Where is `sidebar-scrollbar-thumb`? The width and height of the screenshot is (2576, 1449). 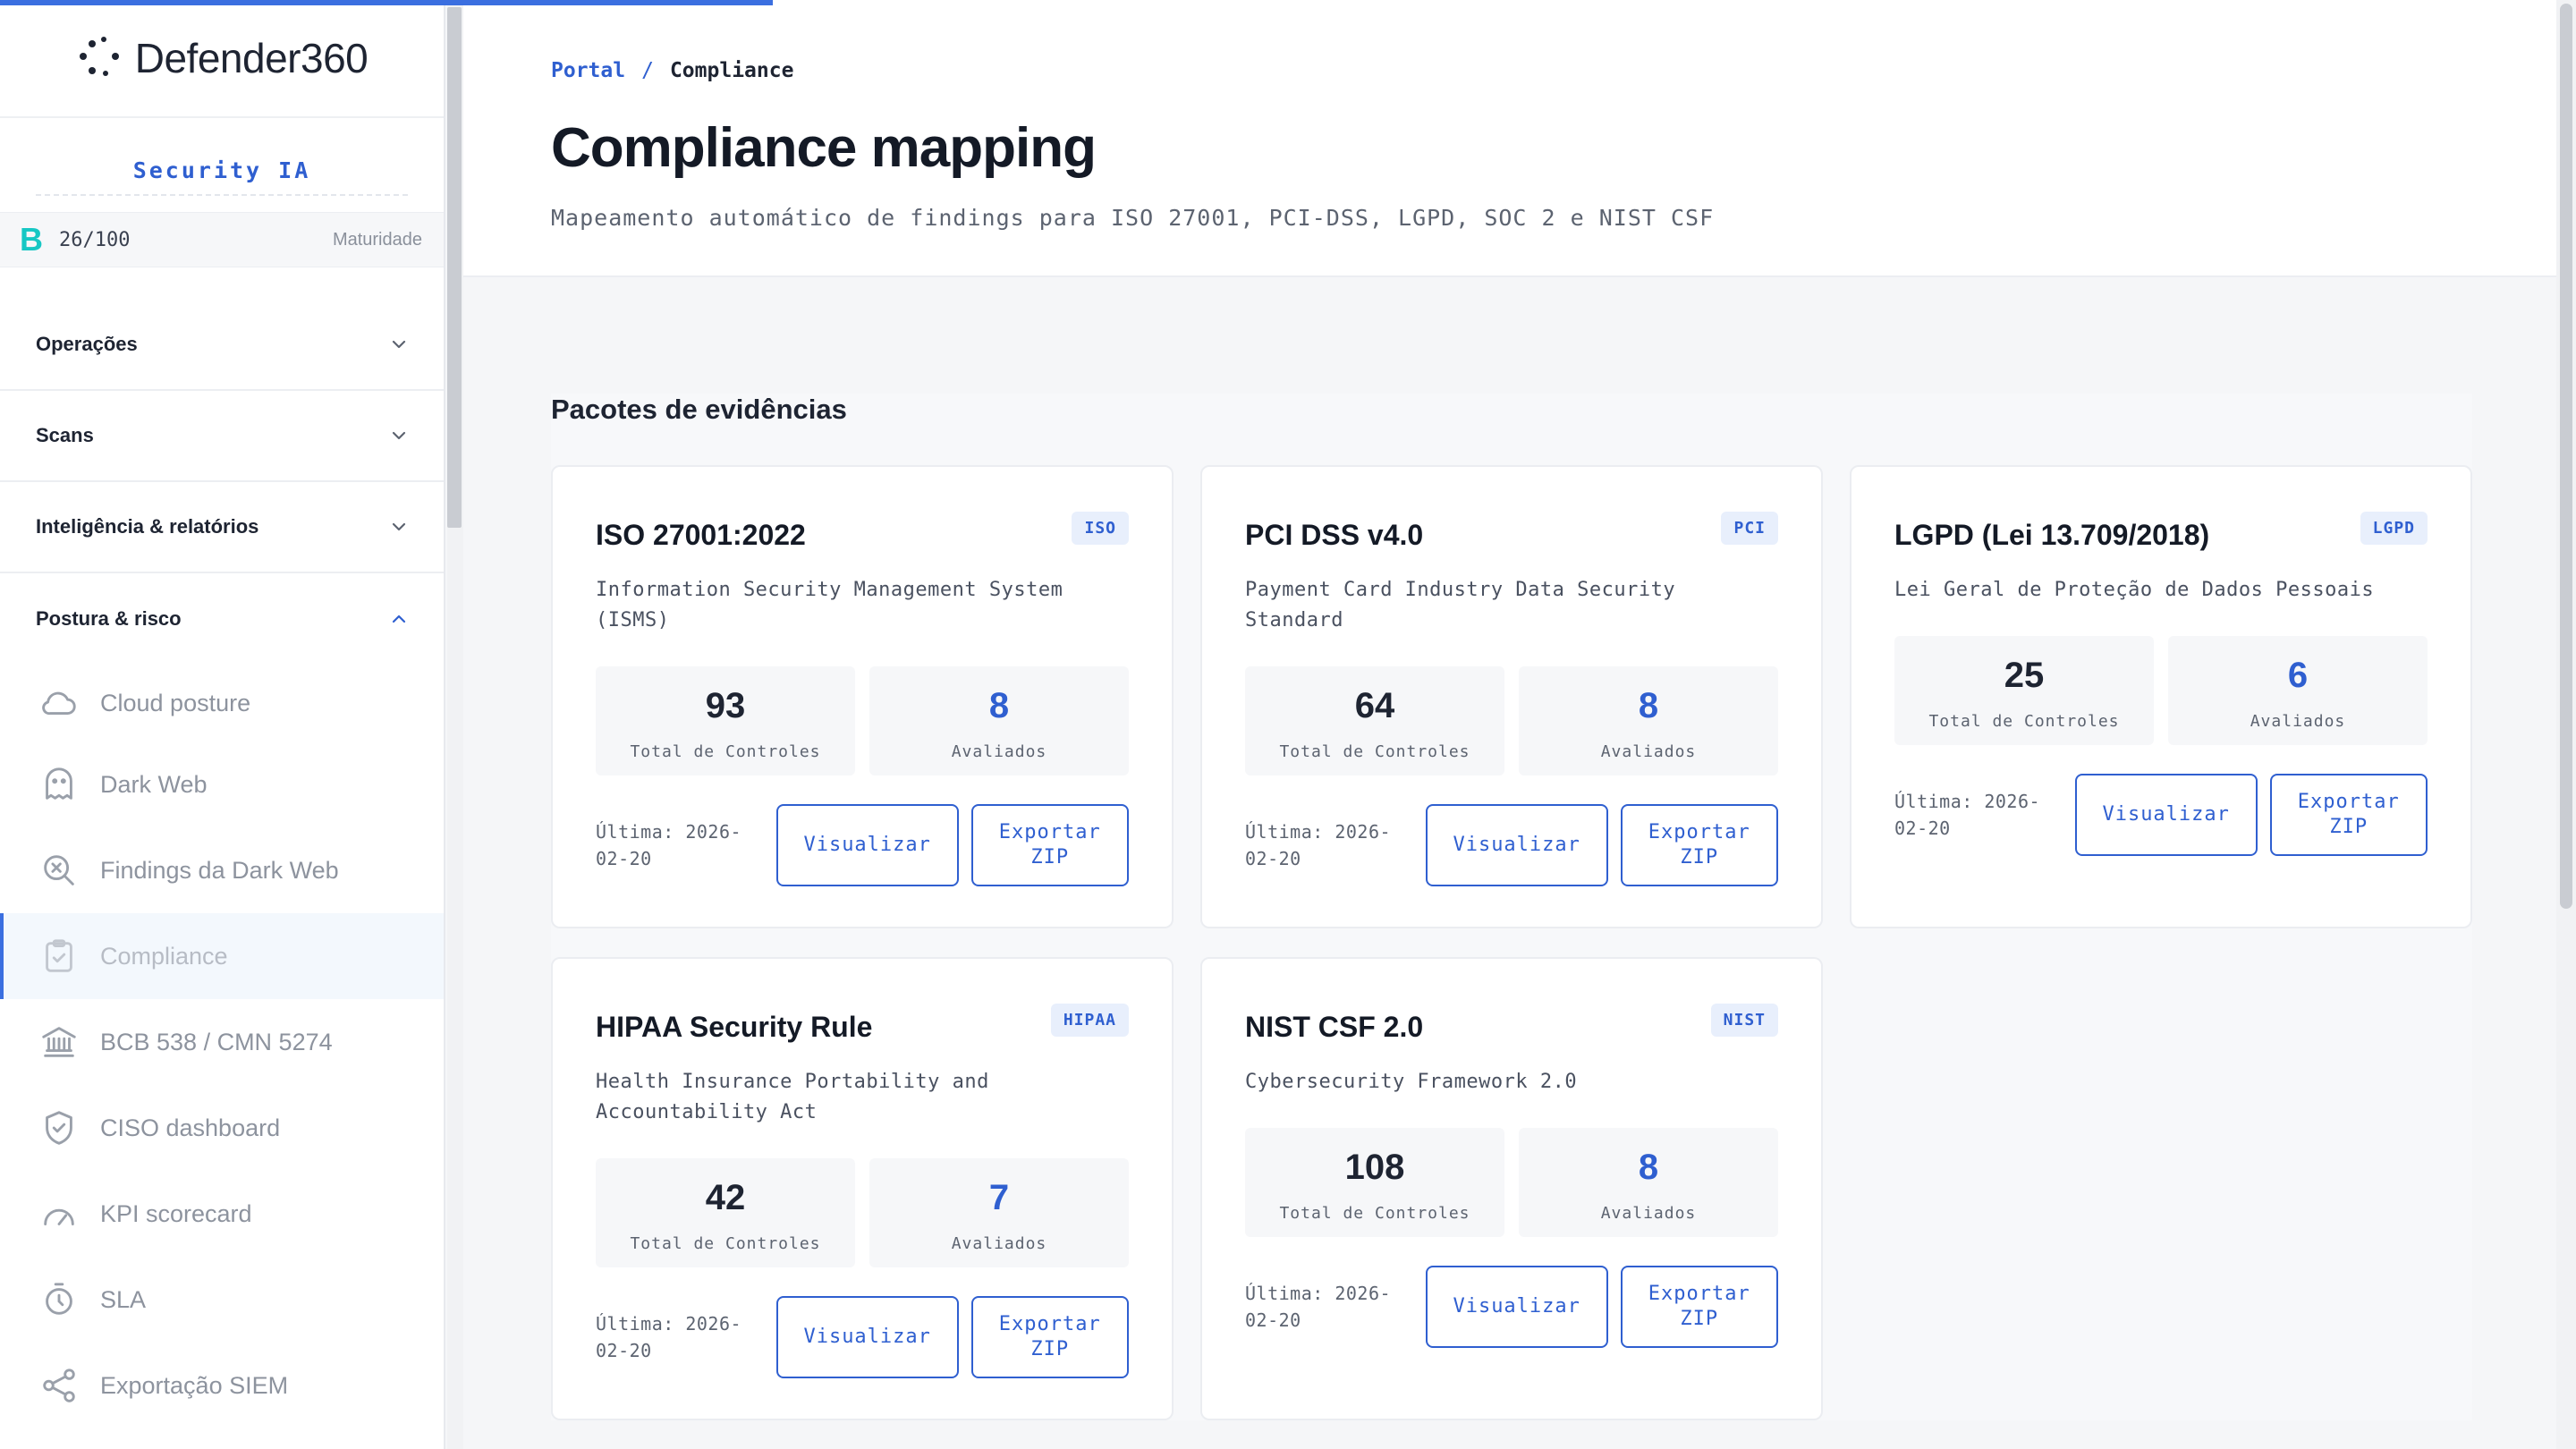
sidebar-scrollbar-thumb is located at coordinates (454, 267).